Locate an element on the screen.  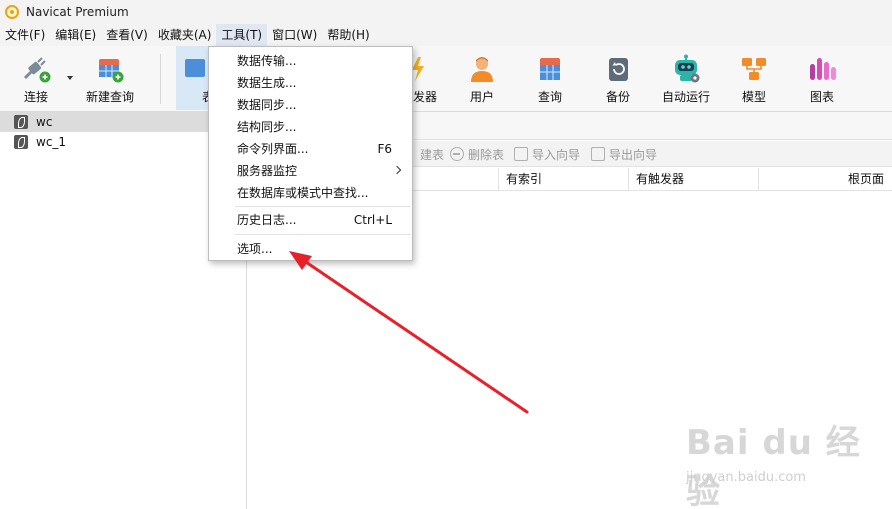
import-icon is located at coordinates (521, 154).